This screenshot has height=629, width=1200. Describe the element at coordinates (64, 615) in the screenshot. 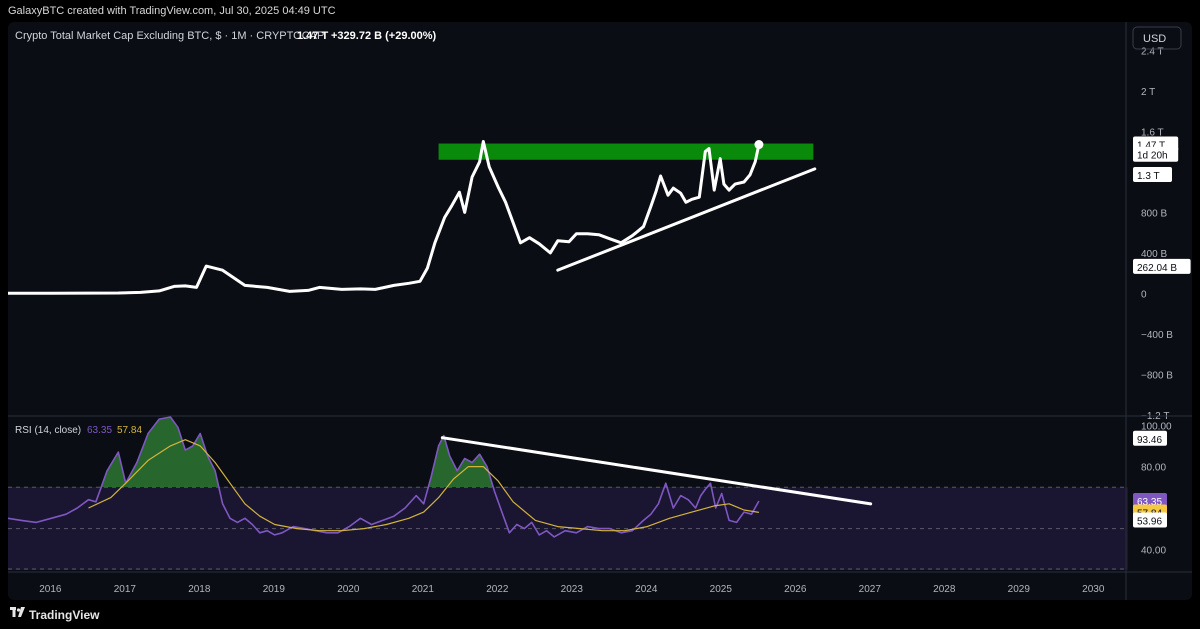

I see `tradingview-brand-text: TradingView` at that location.